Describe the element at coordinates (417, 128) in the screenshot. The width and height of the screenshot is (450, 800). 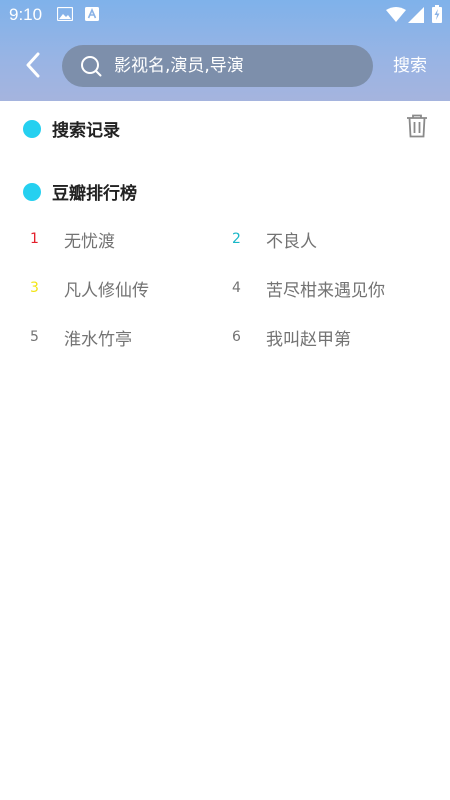
I see `trash-icon` at that location.